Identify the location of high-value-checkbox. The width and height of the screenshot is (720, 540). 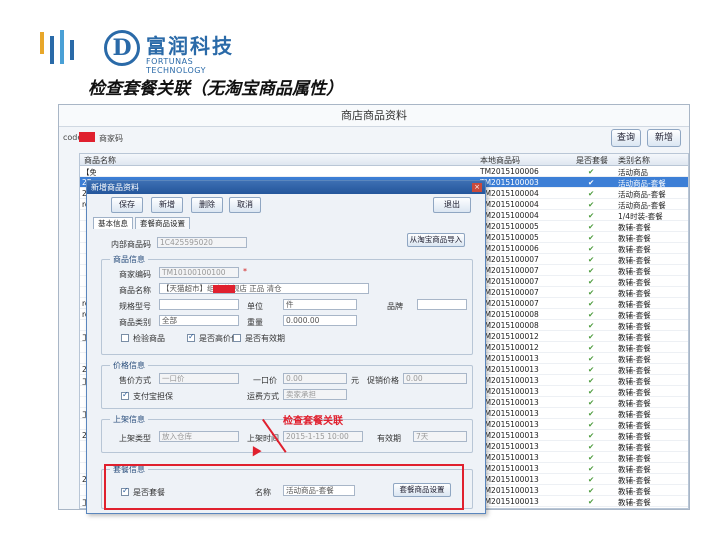
(191, 337).